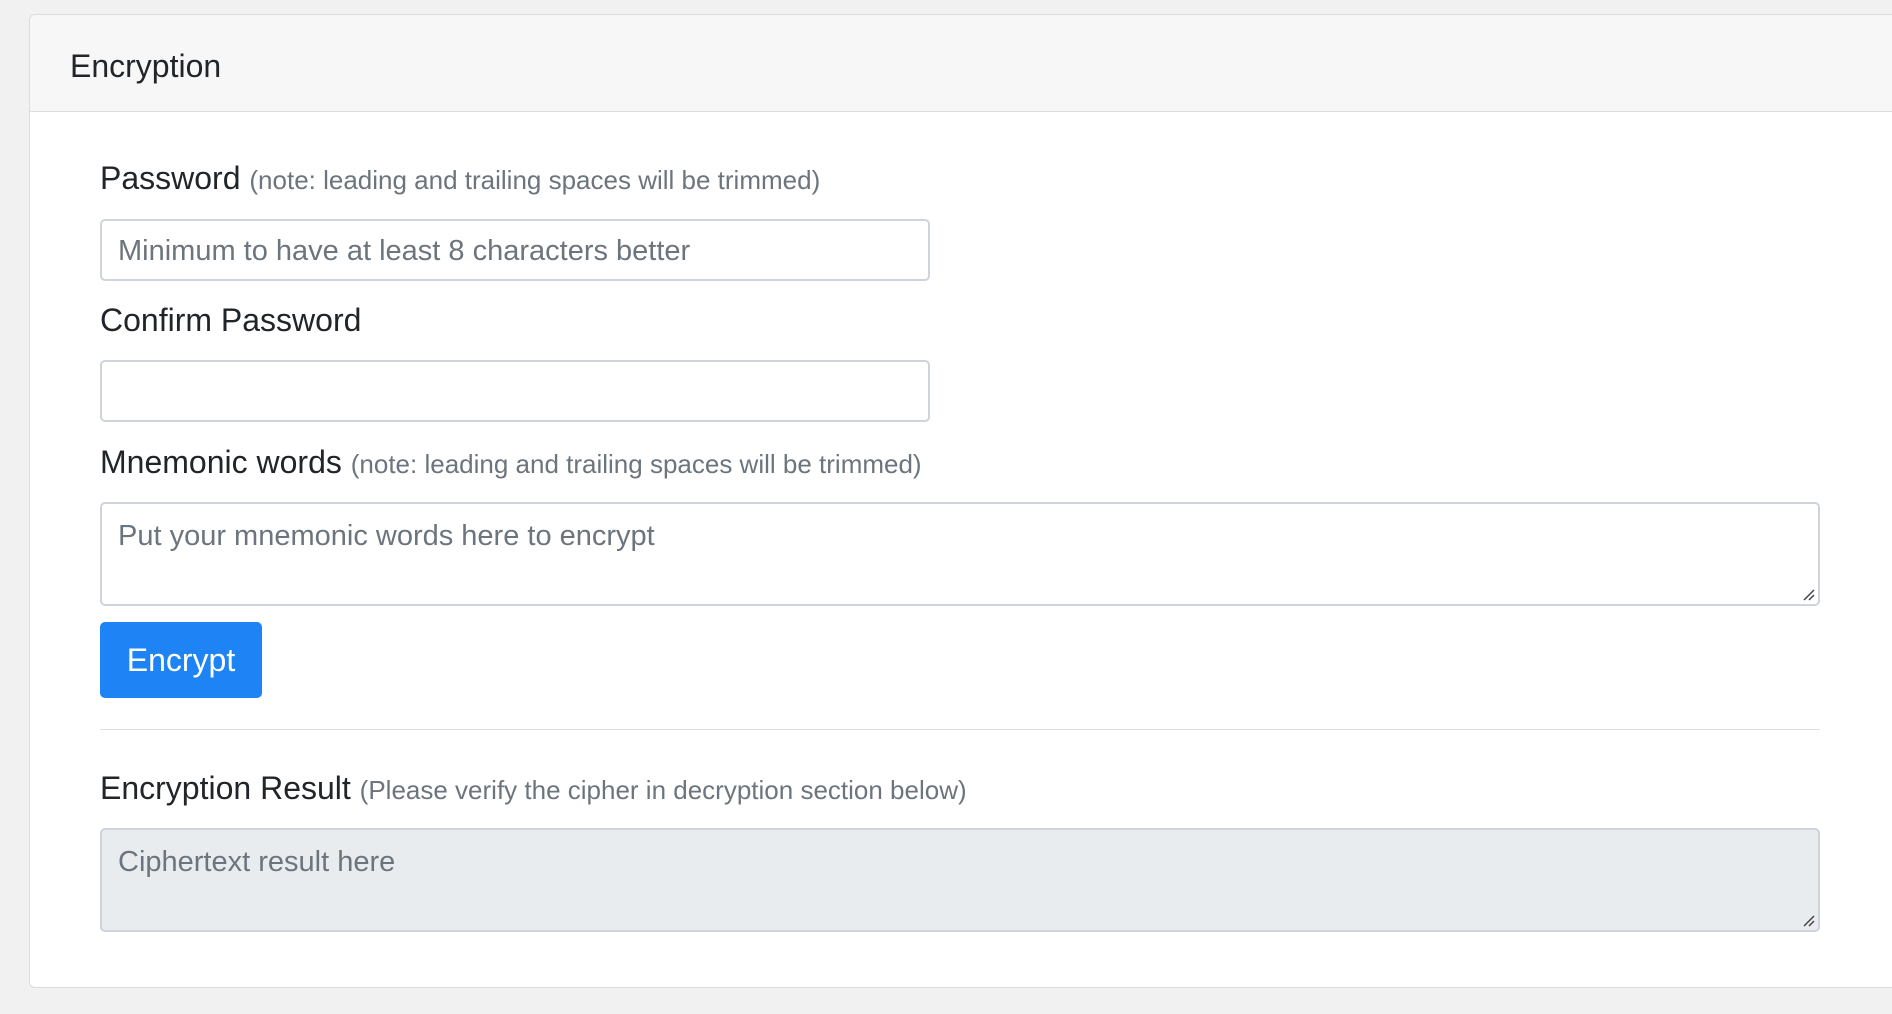 The image size is (1892, 1014). What do you see at coordinates (960, 729) in the screenshot?
I see `section-divider` at bounding box center [960, 729].